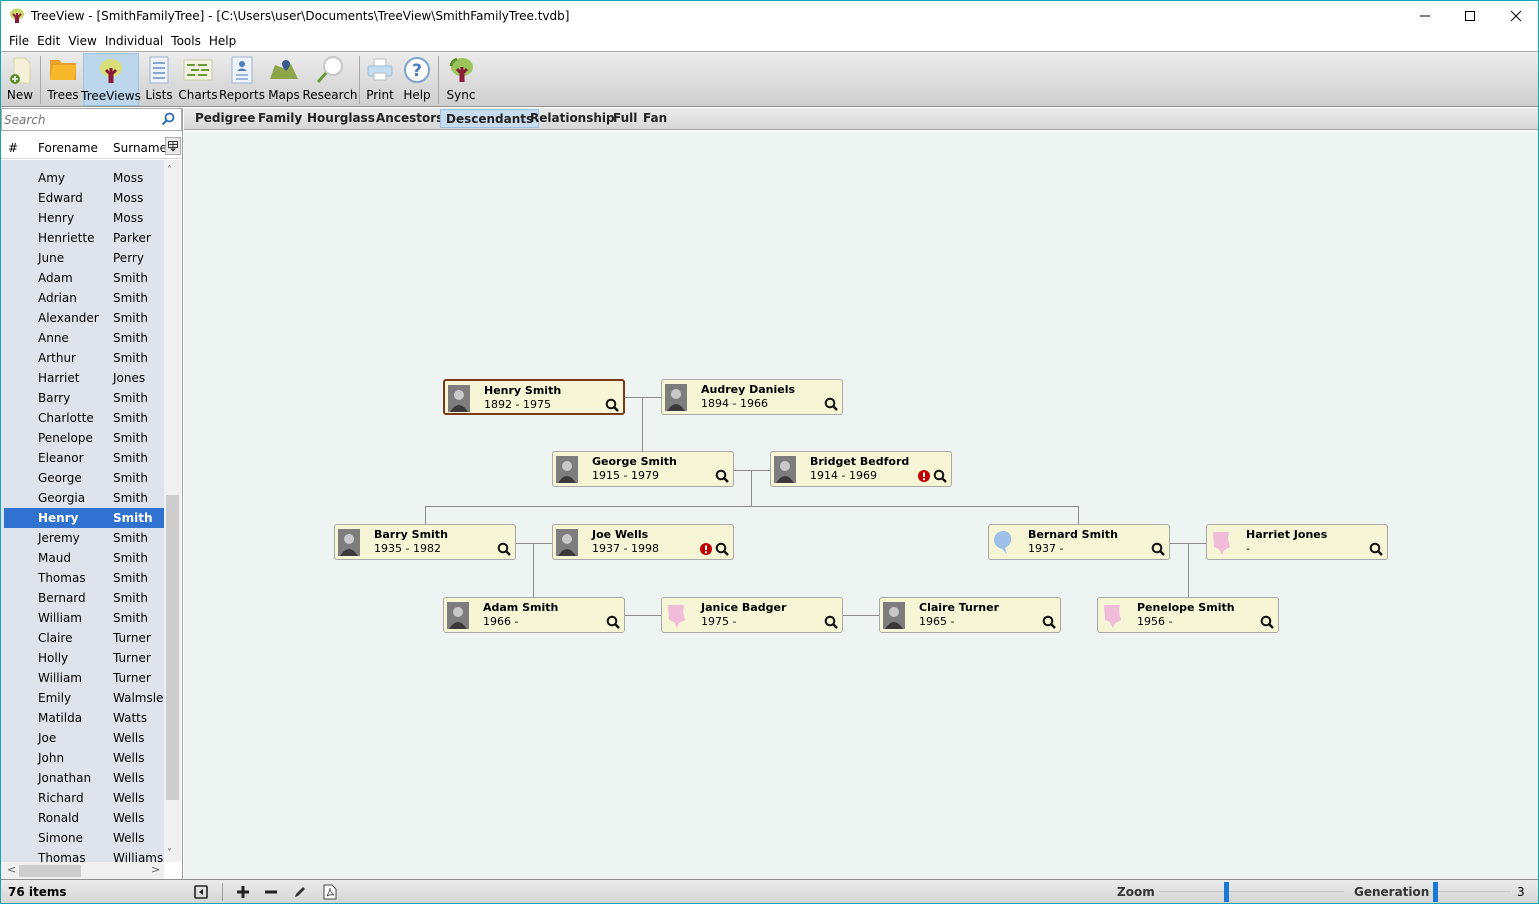 This screenshot has width=1539, height=904. What do you see at coordinates (461, 79) in the screenshot?
I see `toolbar-sync-button: Sync` at bounding box center [461, 79].